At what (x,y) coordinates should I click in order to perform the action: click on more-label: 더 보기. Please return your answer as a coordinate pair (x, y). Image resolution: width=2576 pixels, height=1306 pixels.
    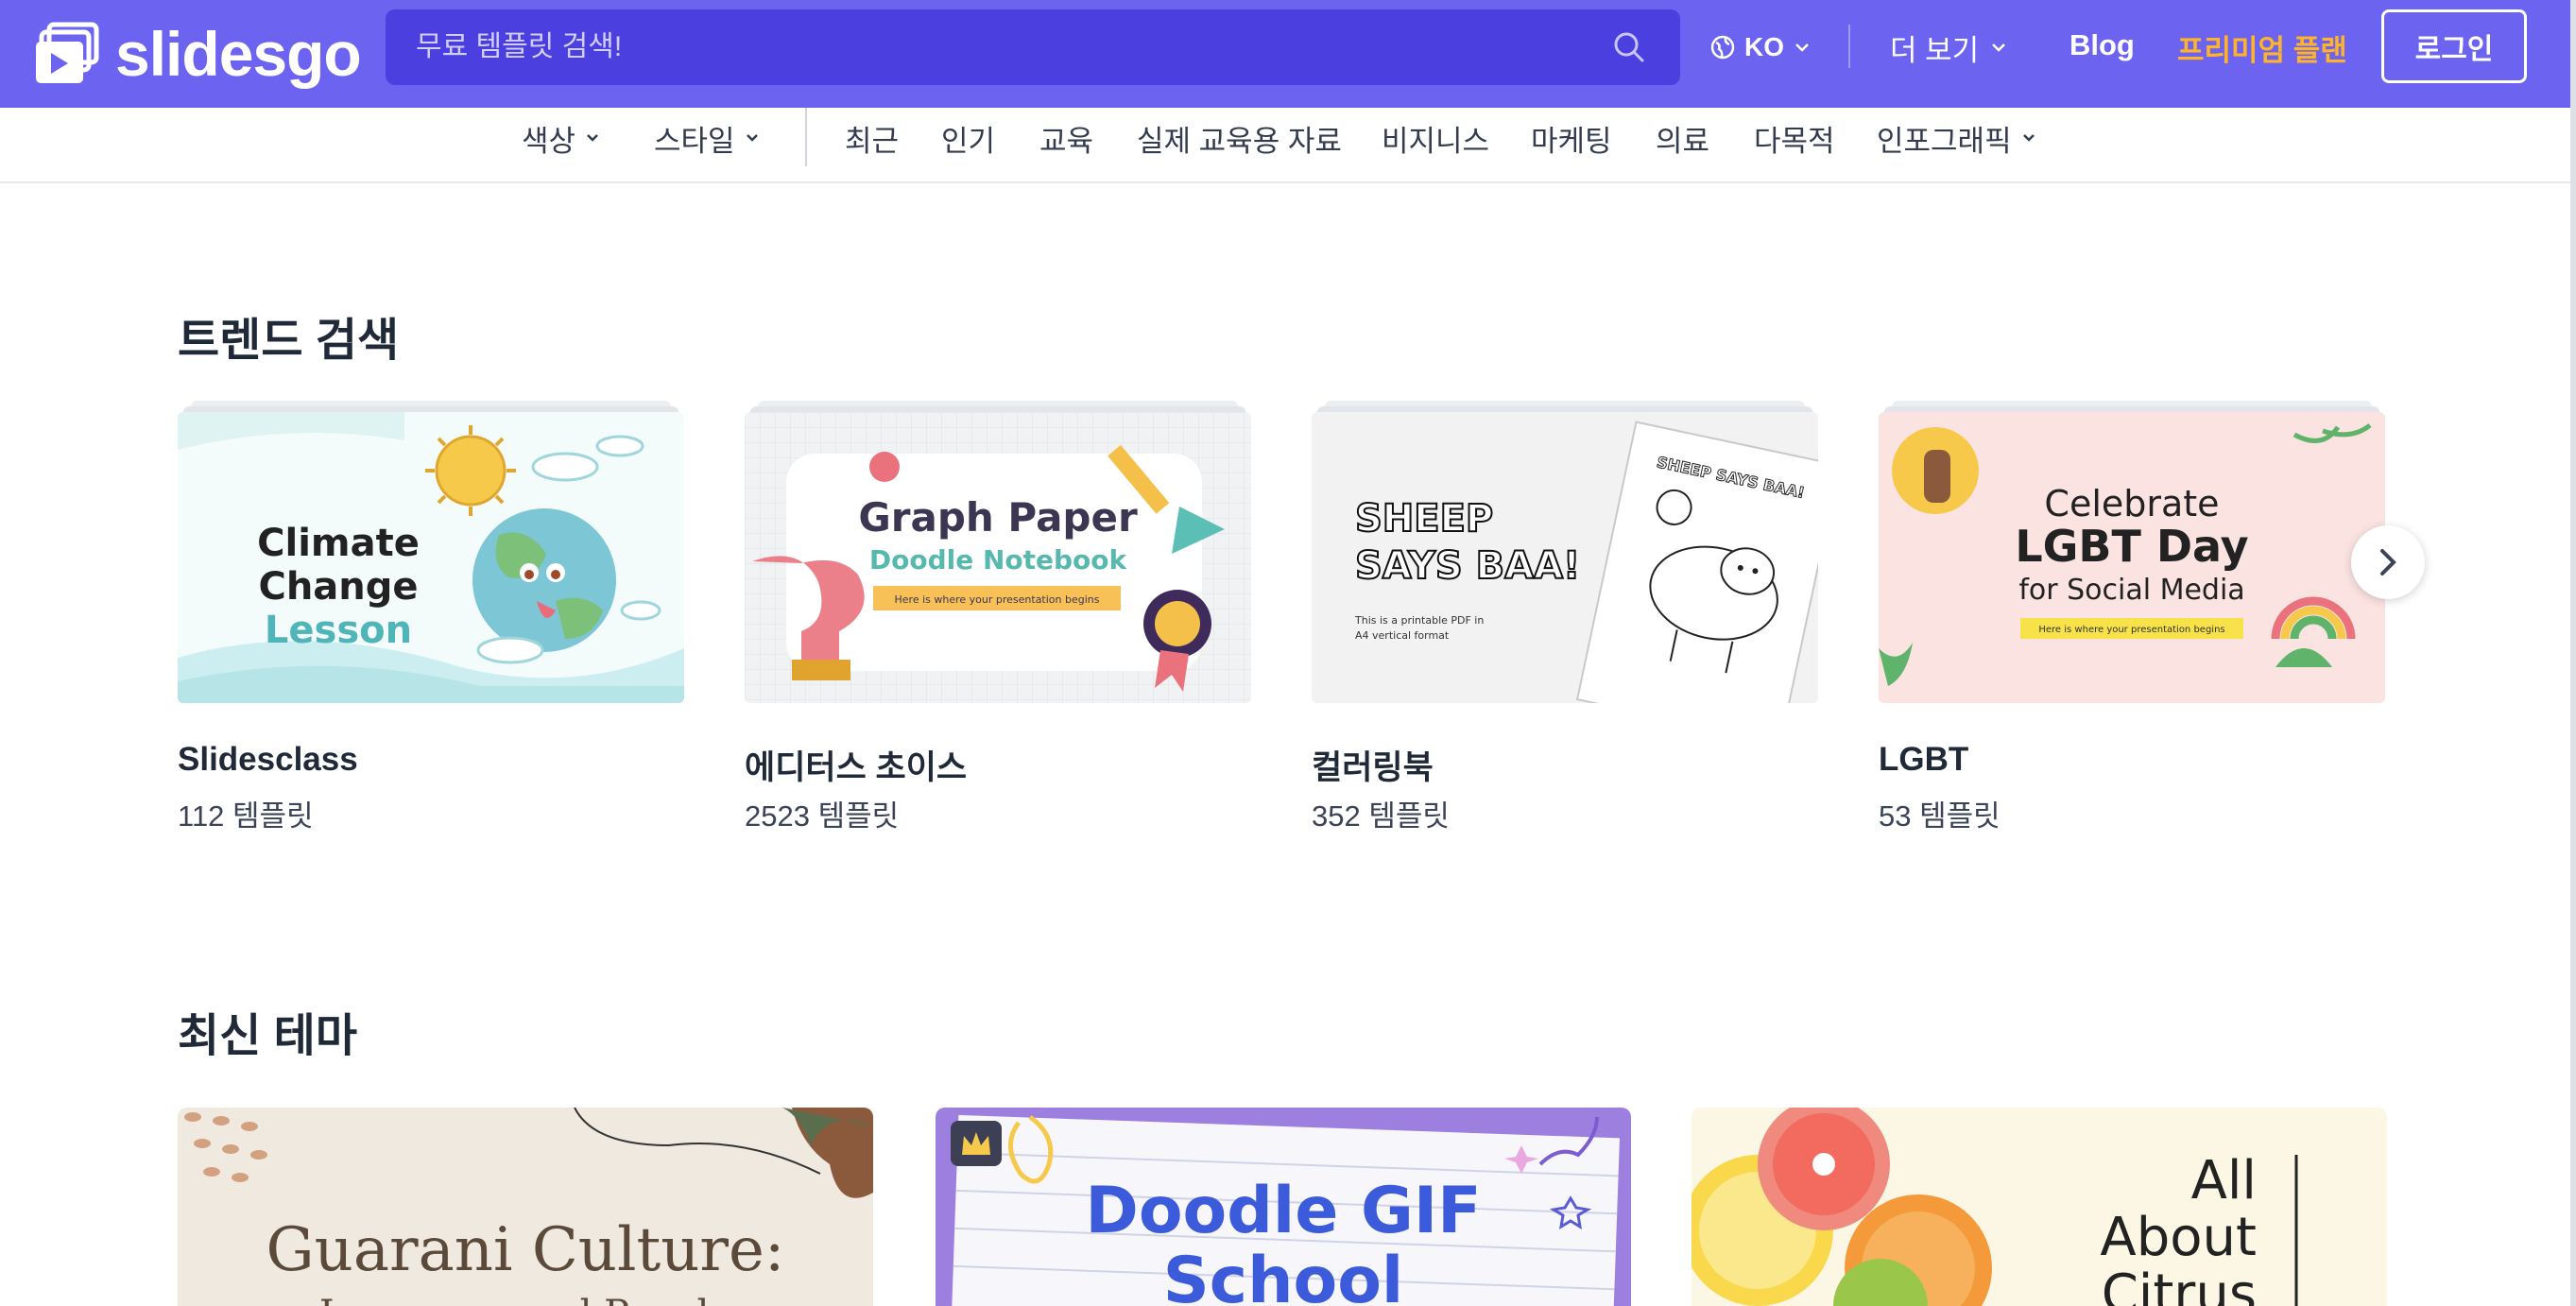
    Looking at the image, I should click on (1935, 50).